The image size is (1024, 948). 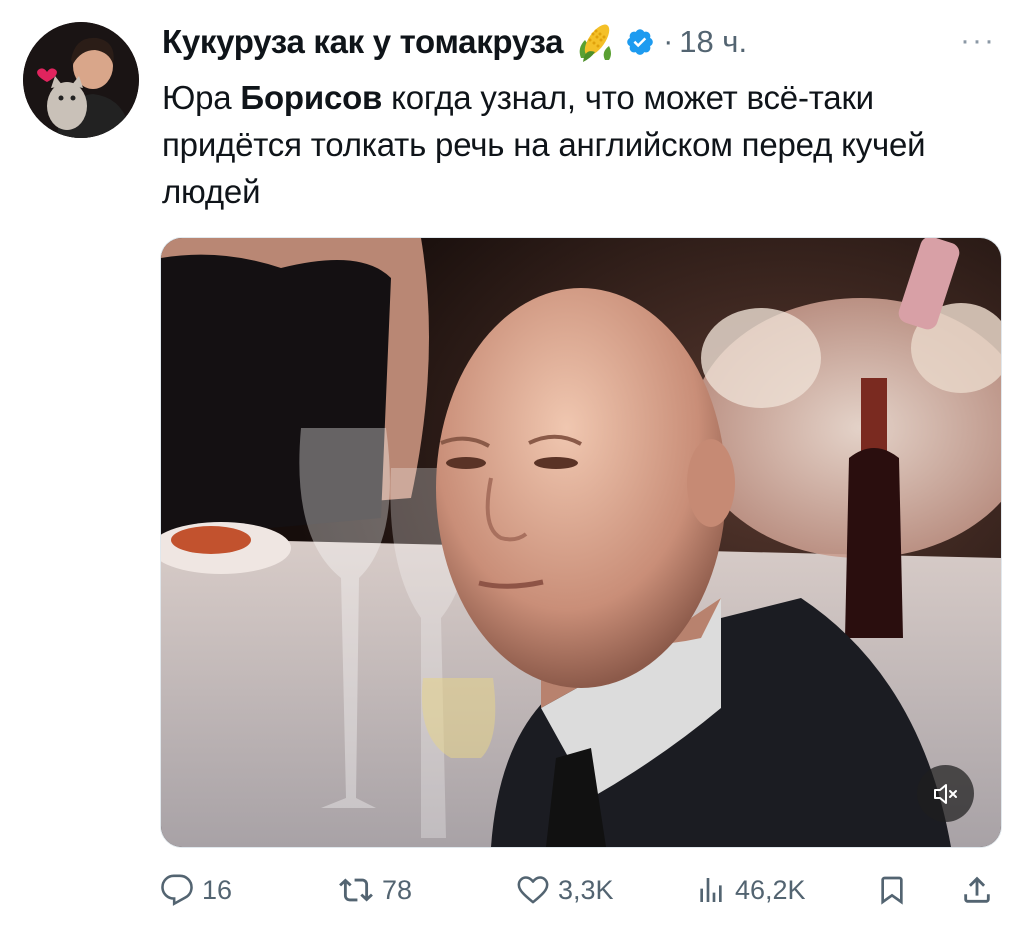 What do you see at coordinates (978, 41) in the screenshot?
I see `more-options-icon: ···` at bounding box center [978, 41].